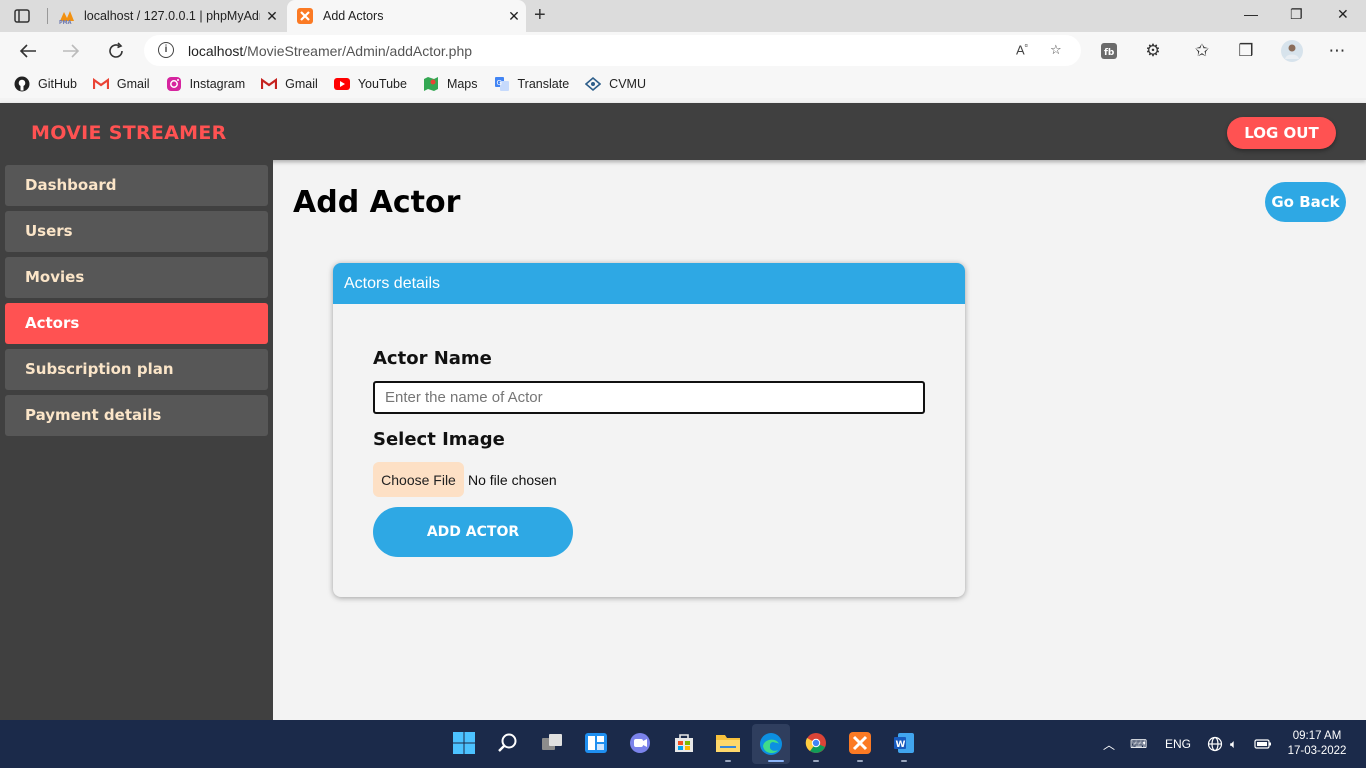 Image resolution: width=1366 pixels, height=768 pixels. What do you see at coordinates (121, 84) in the screenshot?
I see `bookmark-gmail: Gmail` at bounding box center [121, 84].